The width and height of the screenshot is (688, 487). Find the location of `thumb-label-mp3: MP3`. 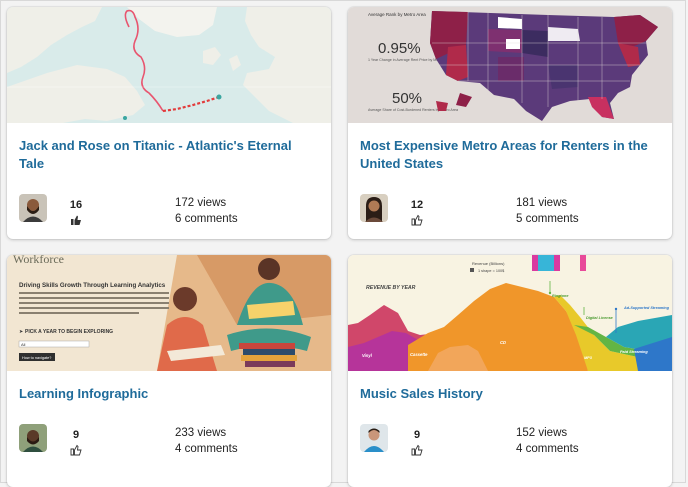

thumb-label-mp3: MP3 is located at coordinates (588, 358).